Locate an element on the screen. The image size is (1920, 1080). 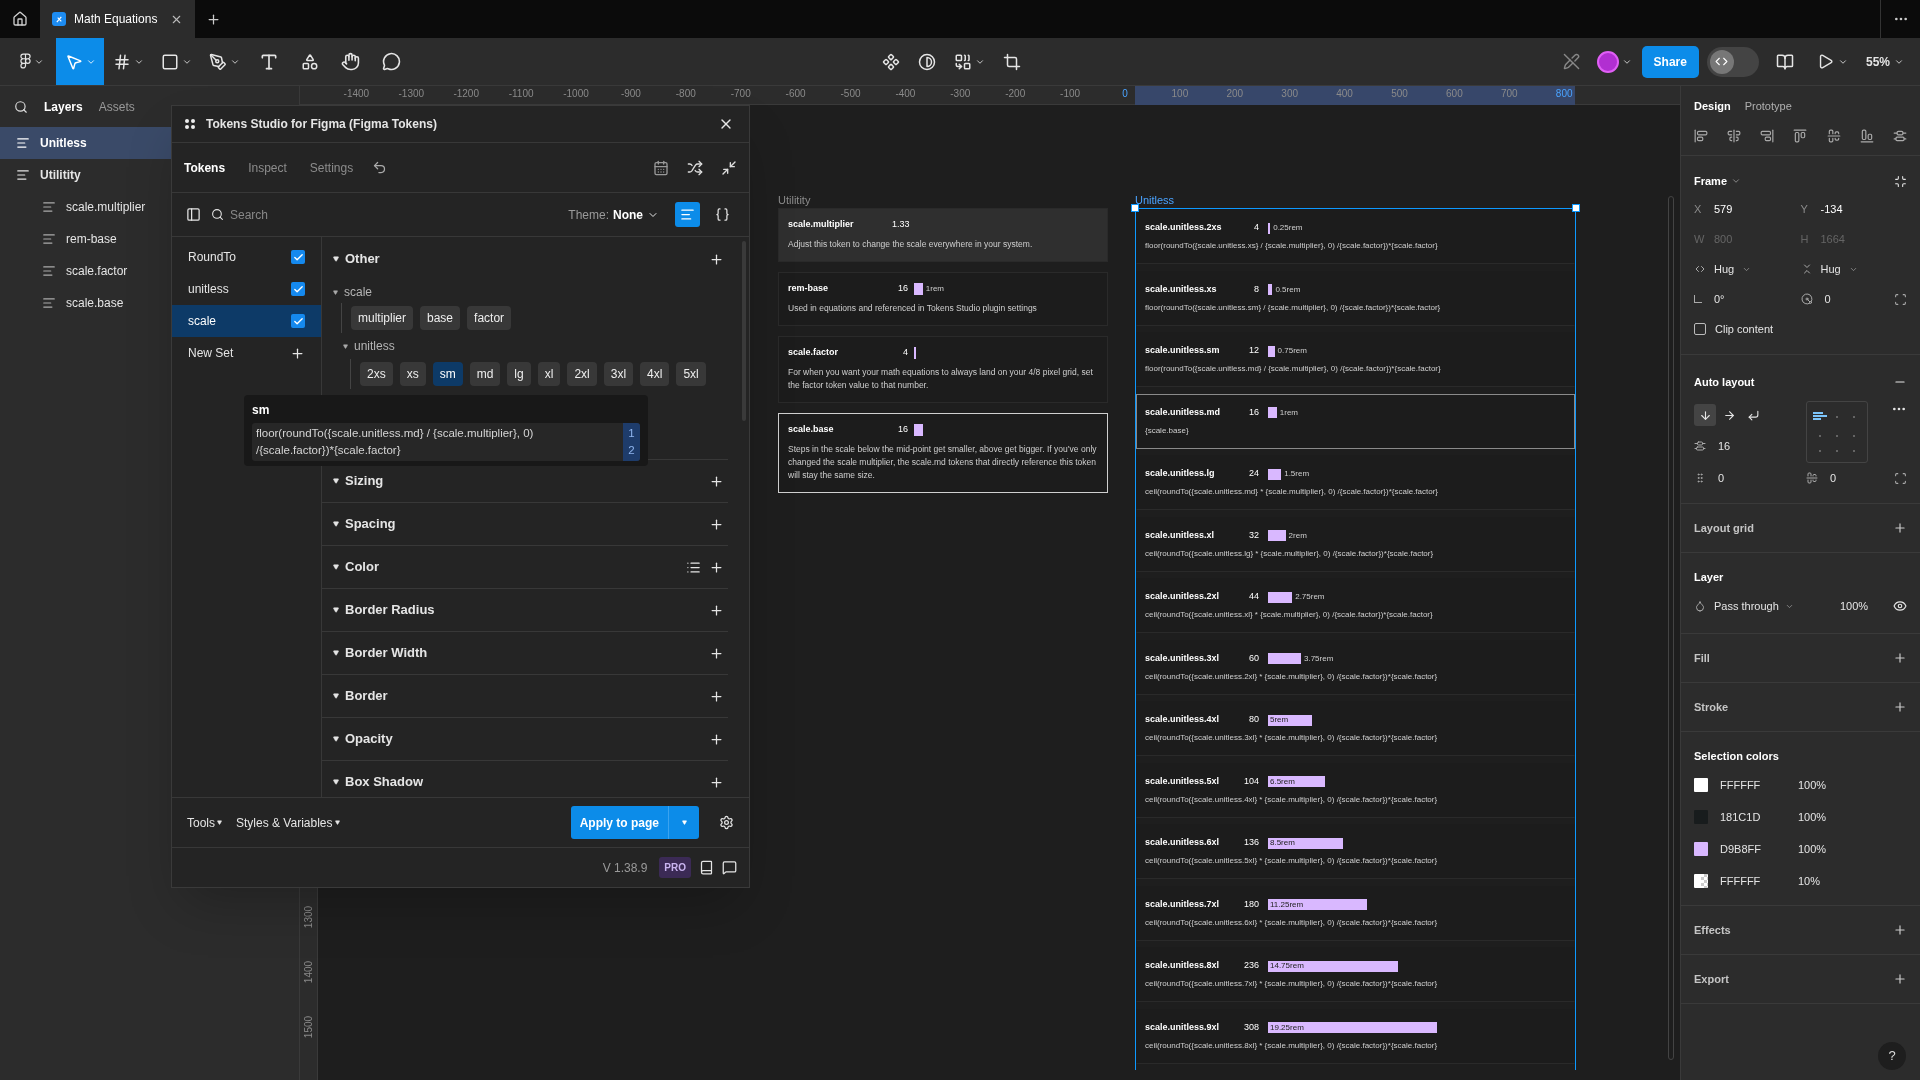
tools-menu: Tools is located at coordinates (204, 822).